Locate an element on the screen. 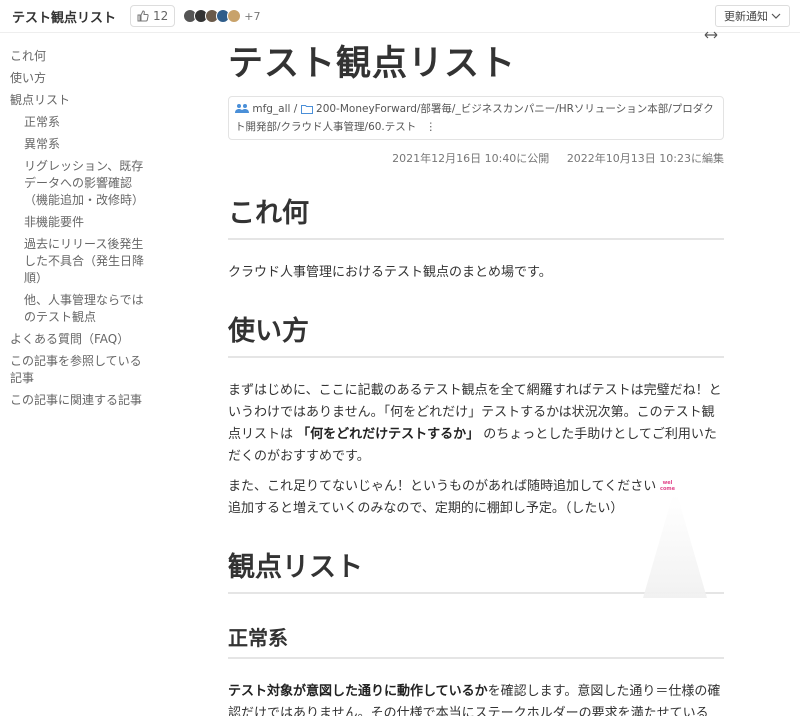  toc-item: よくある質問（FAQ） is located at coordinates (80, 339).